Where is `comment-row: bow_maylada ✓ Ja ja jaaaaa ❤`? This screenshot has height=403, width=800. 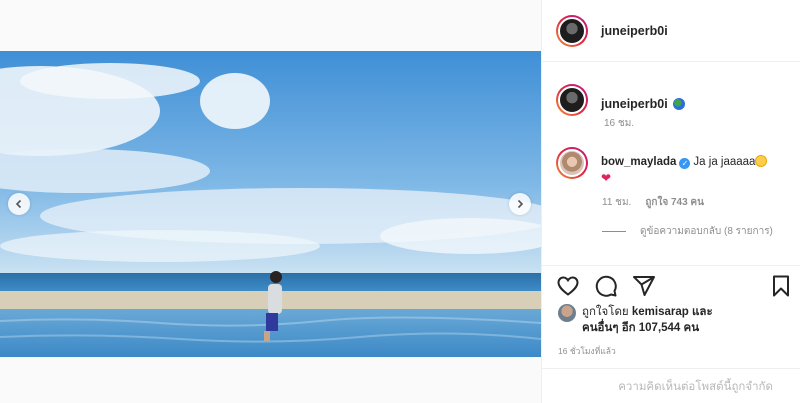
comment-row: bow_maylada ✓ Ja ja jaaaaa ❤ is located at coordinates (663, 167).